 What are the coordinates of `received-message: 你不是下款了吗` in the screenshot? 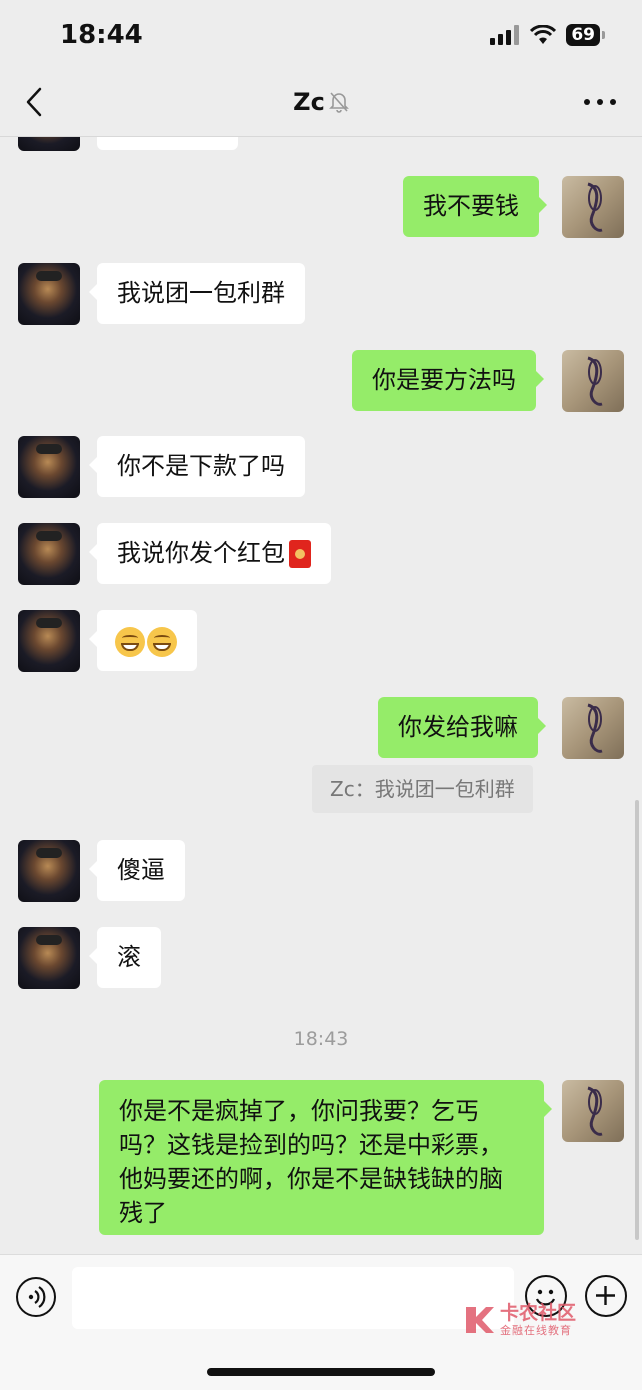 It's located at (197, 466).